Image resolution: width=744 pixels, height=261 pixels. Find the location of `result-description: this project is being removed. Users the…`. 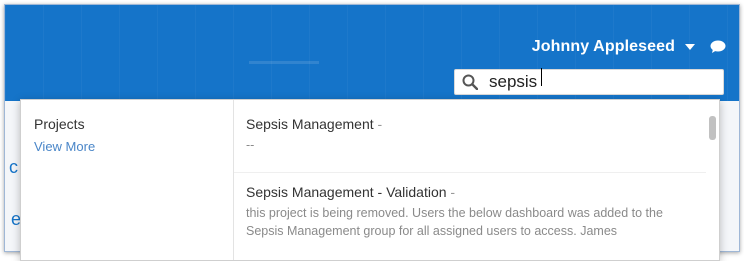

result-description: this project is being removed. Users the… is located at coordinates (454, 222).